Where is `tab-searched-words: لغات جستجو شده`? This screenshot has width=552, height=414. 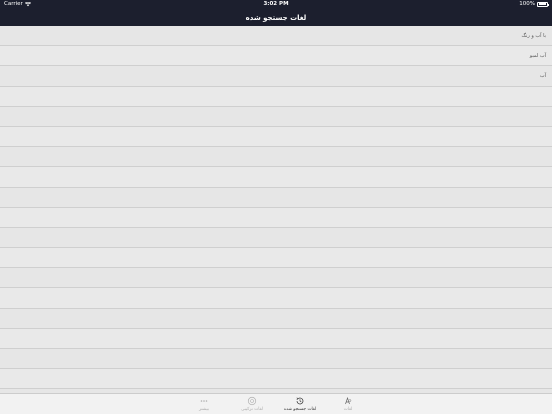
tab-searched-words: لغات جستجو شده is located at coordinates (300, 404).